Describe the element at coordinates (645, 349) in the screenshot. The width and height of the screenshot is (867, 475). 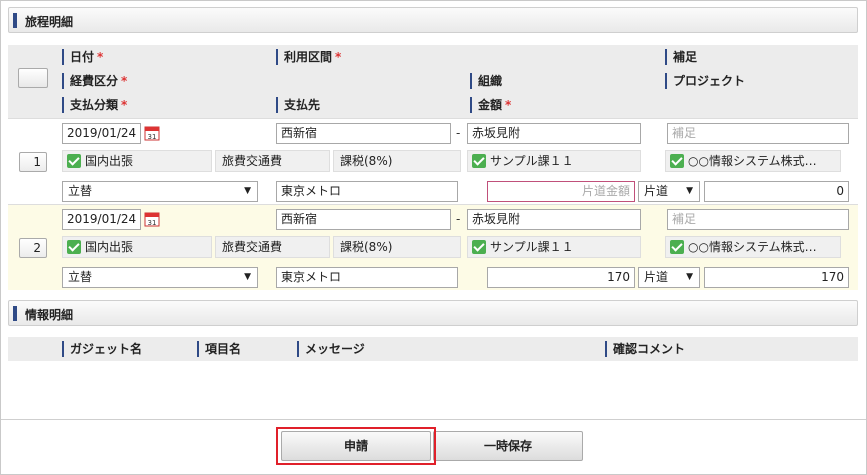
I see `header-confirm-comment: 確認コメント` at that location.